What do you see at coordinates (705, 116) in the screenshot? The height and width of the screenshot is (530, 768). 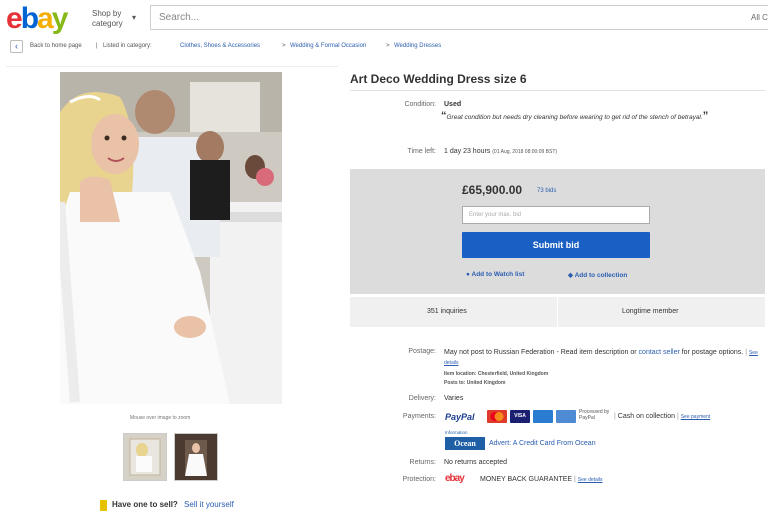 I see `close-quote-icon: ”` at bounding box center [705, 116].